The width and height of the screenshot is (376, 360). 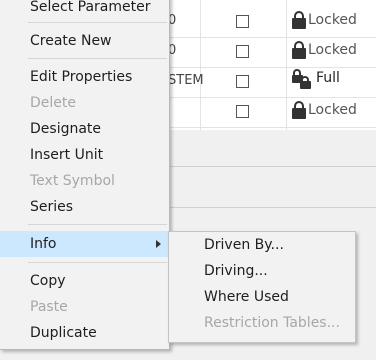 What do you see at coordinates (43, 244) in the screenshot?
I see `menu-item-info-label: Info` at bounding box center [43, 244].